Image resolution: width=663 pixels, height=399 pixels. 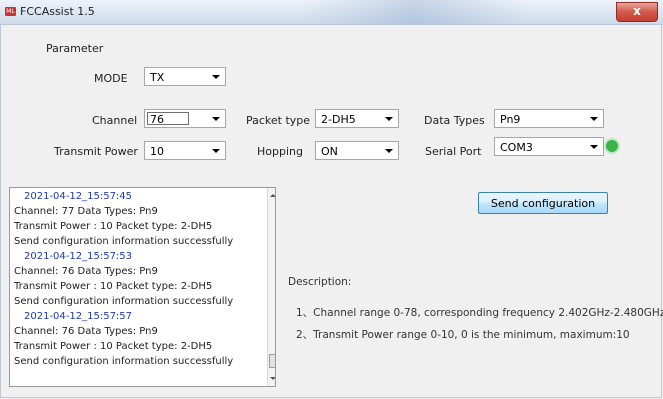 I want to click on scroll-up-arrow-icon, so click(x=271, y=196).